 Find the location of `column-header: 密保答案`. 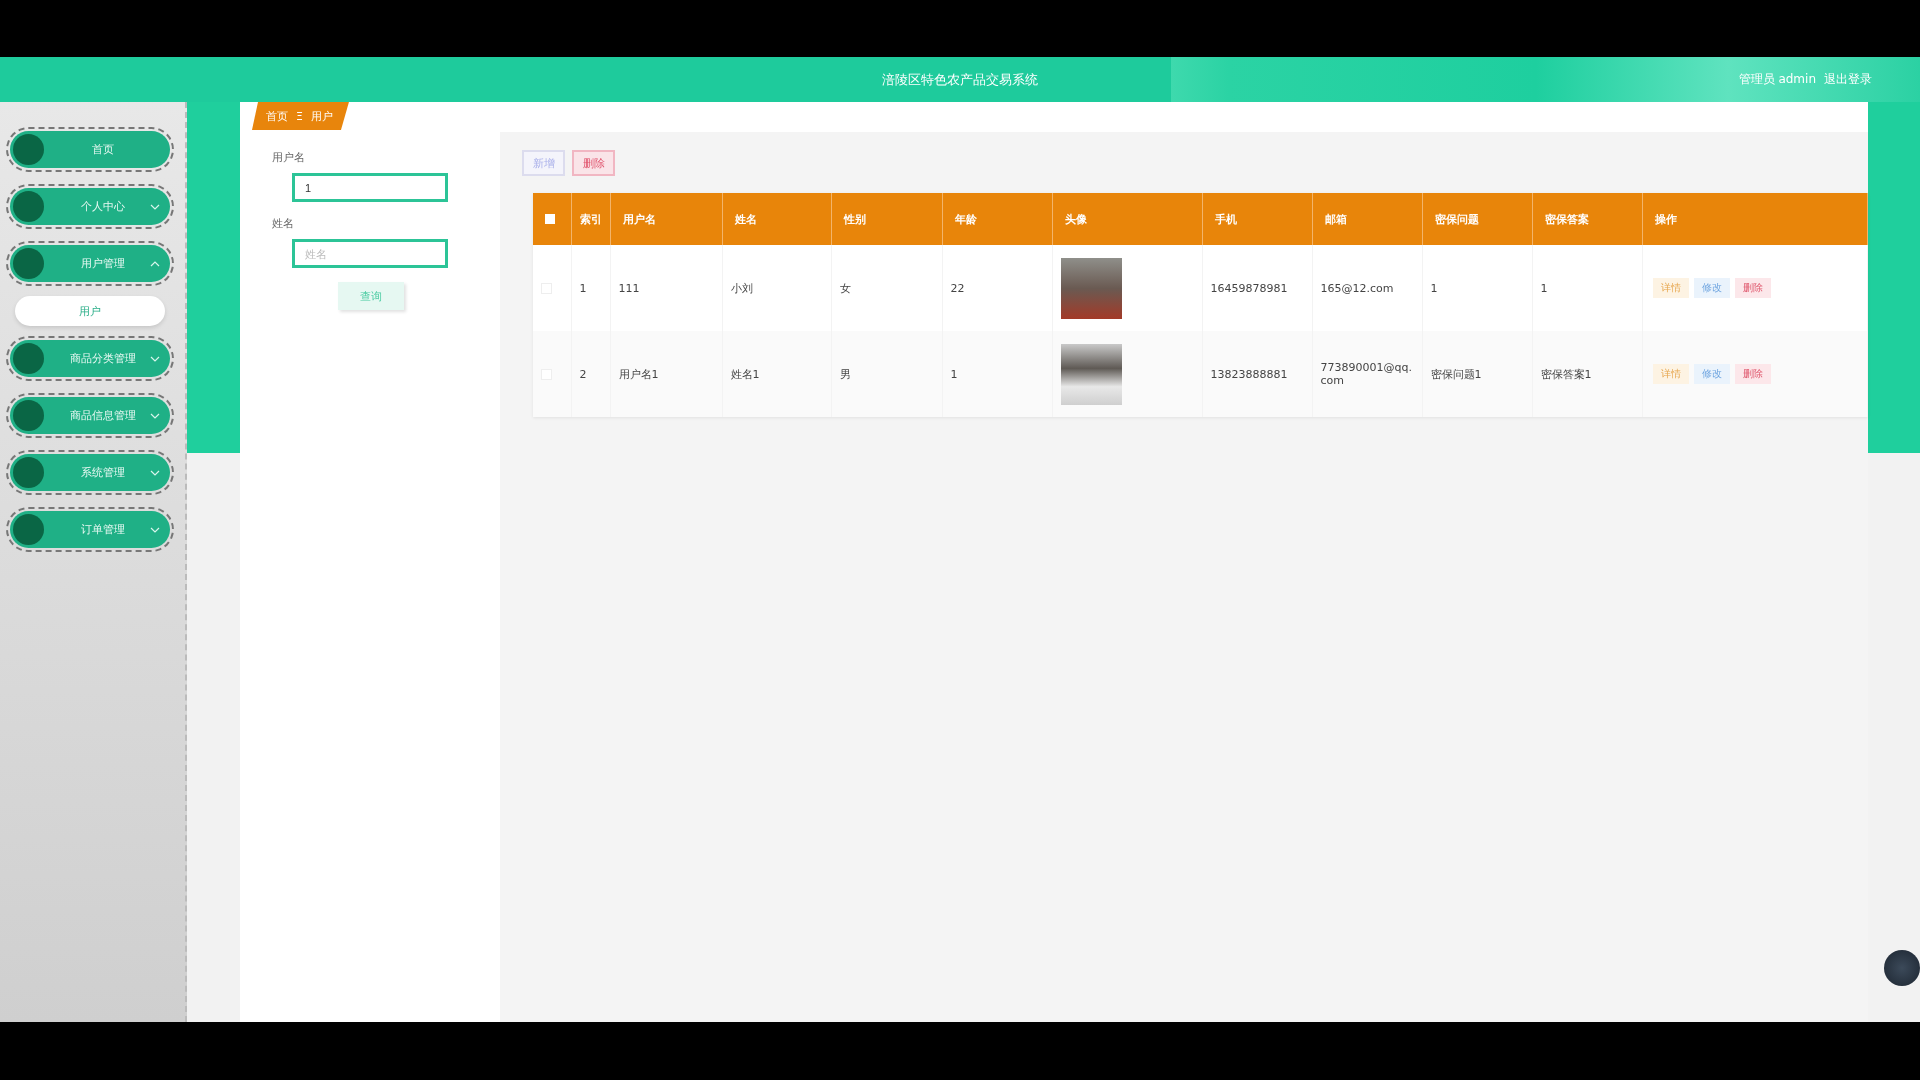

column-header: 密保答案 is located at coordinates (1566, 219).